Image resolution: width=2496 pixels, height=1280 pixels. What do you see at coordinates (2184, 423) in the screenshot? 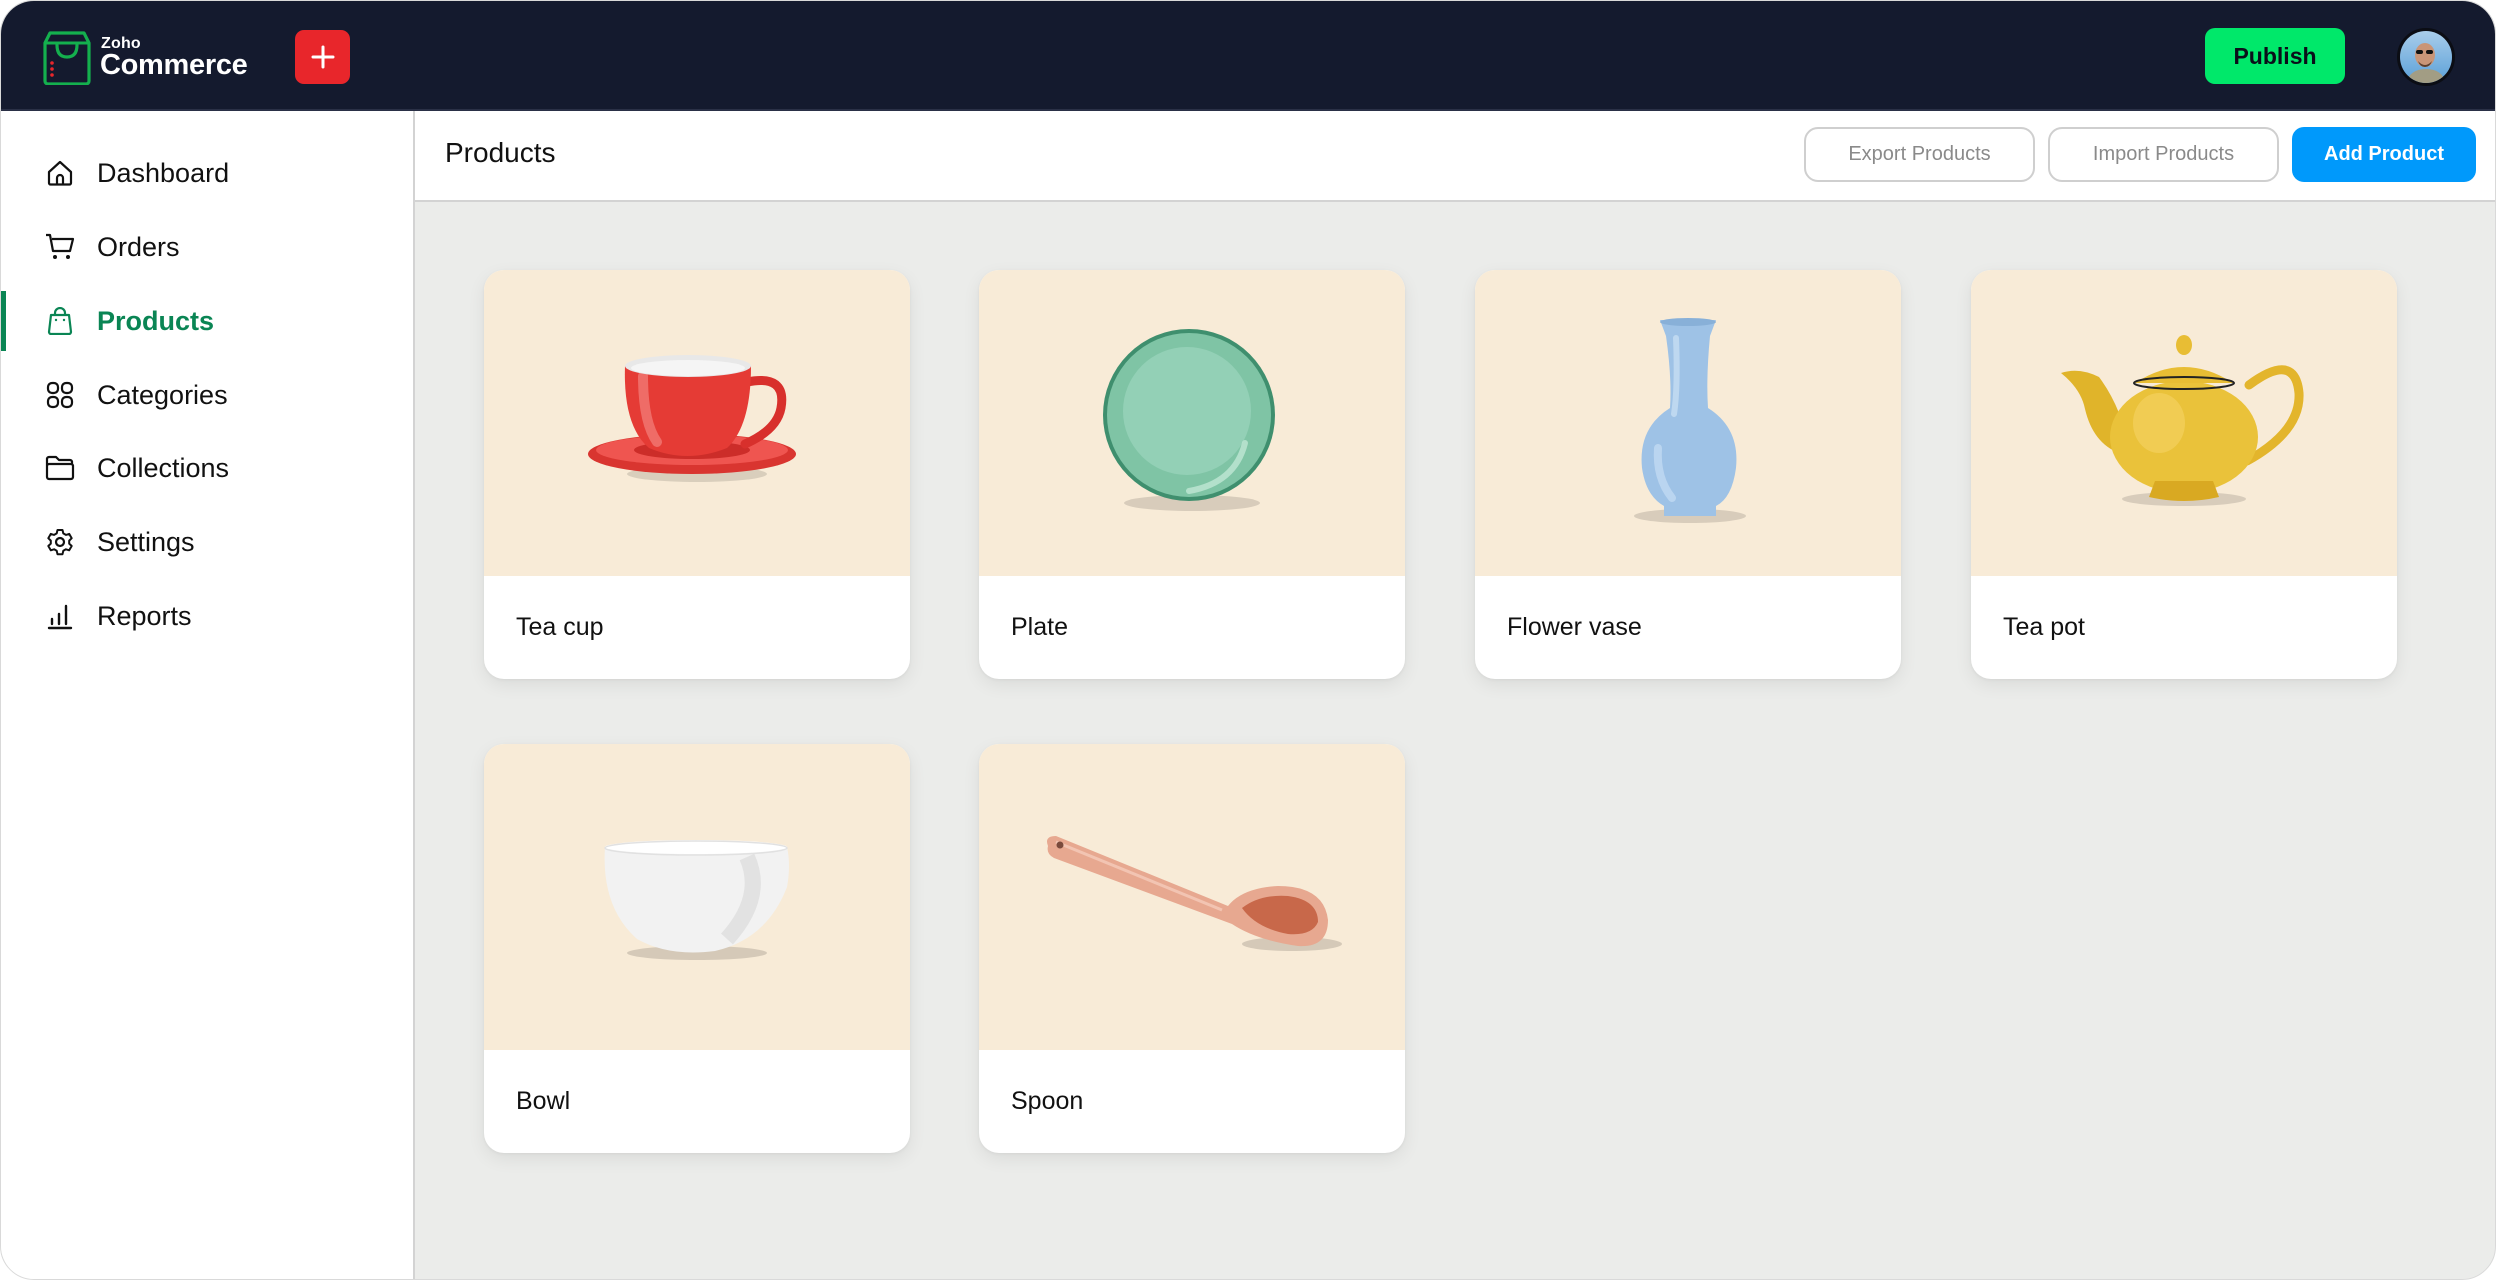
I see `product-image-tea-pot` at bounding box center [2184, 423].